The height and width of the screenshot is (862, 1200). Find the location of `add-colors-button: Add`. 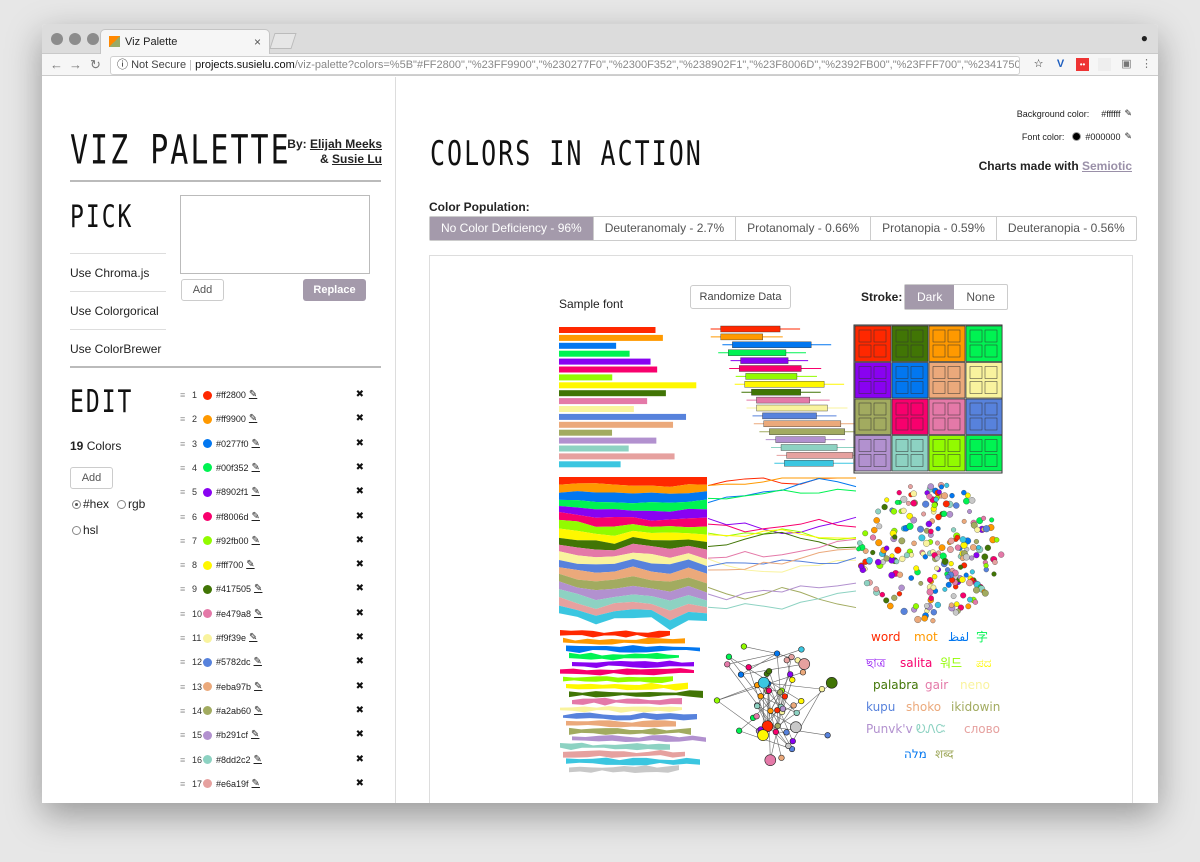

add-colors-button: Add is located at coordinates (202, 290).